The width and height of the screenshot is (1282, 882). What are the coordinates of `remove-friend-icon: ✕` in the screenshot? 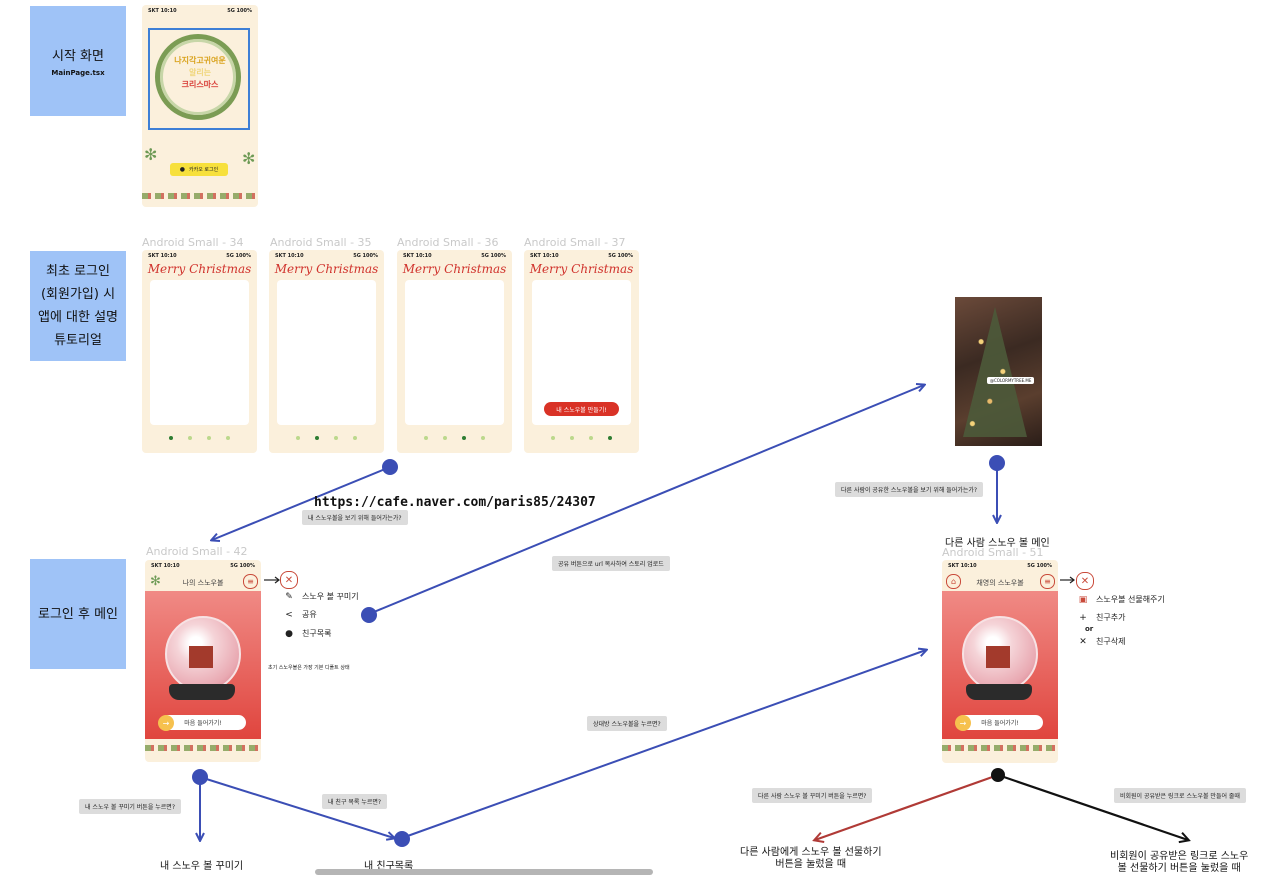 It's located at (1083, 641).